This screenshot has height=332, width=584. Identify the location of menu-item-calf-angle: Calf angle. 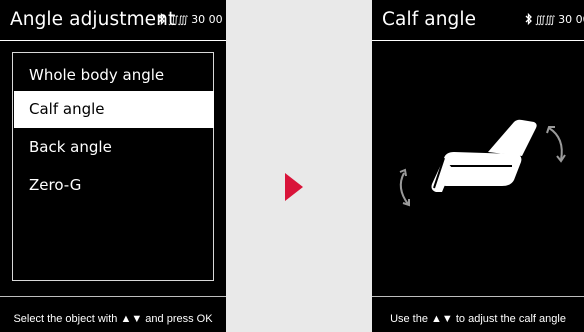
(114, 109).